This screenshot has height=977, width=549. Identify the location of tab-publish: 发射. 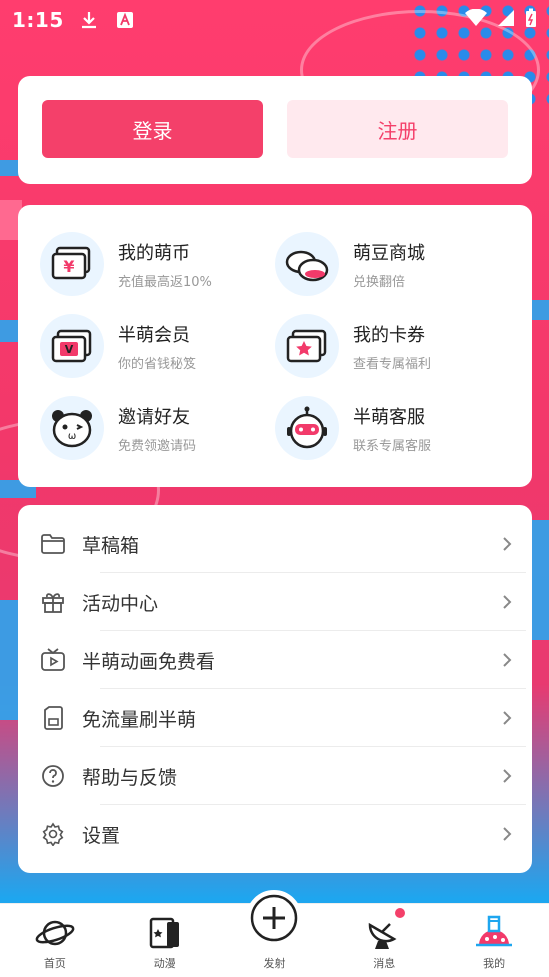
(275, 933).